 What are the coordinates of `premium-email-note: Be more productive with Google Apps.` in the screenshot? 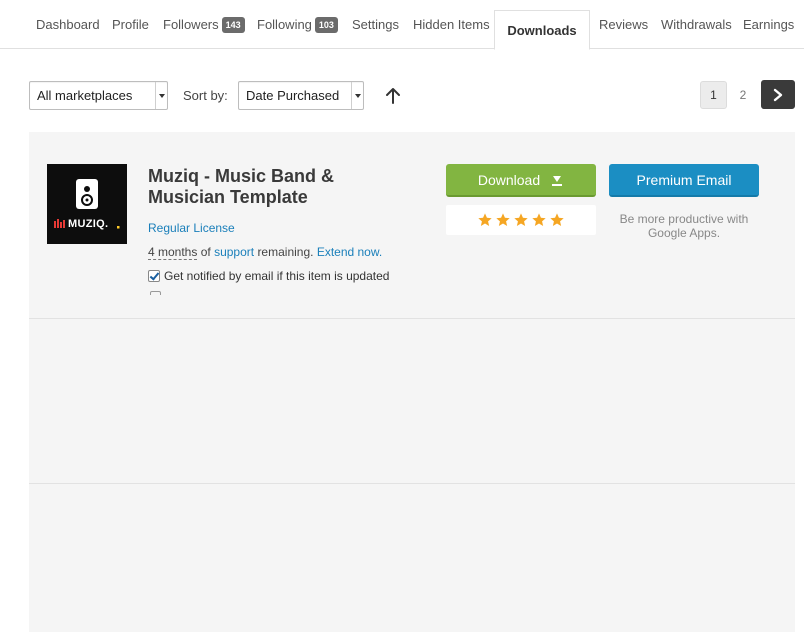 It's located at (684, 226).